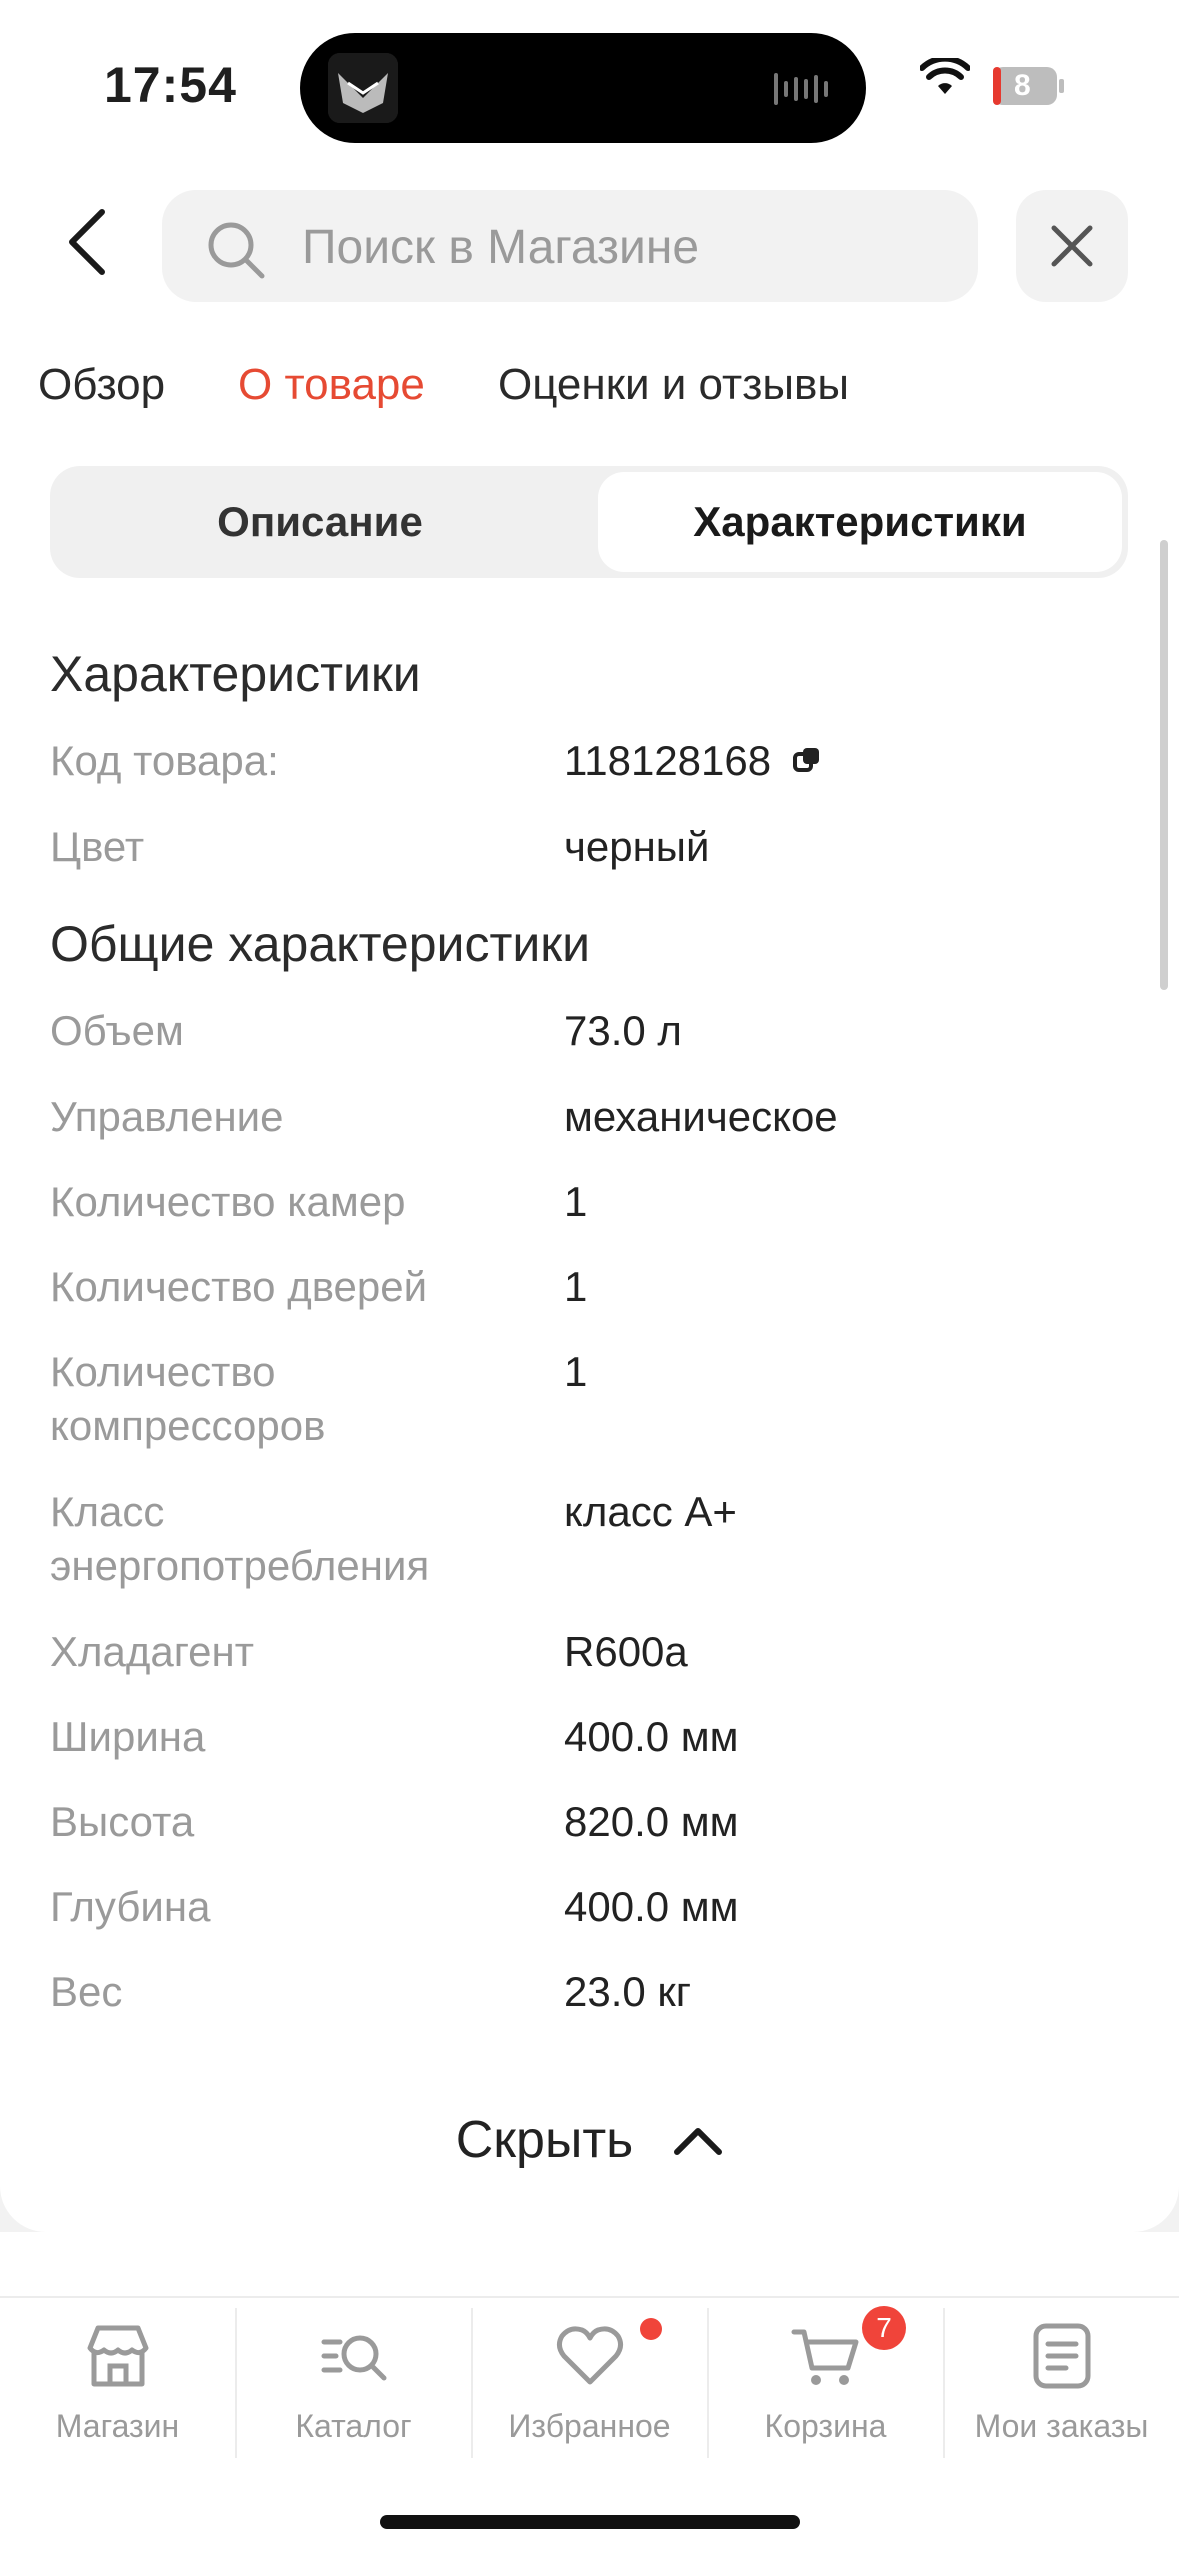 The width and height of the screenshot is (1179, 2558). What do you see at coordinates (590, 2522) in the screenshot?
I see `home-indicator` at bounding box center [590, 2522].